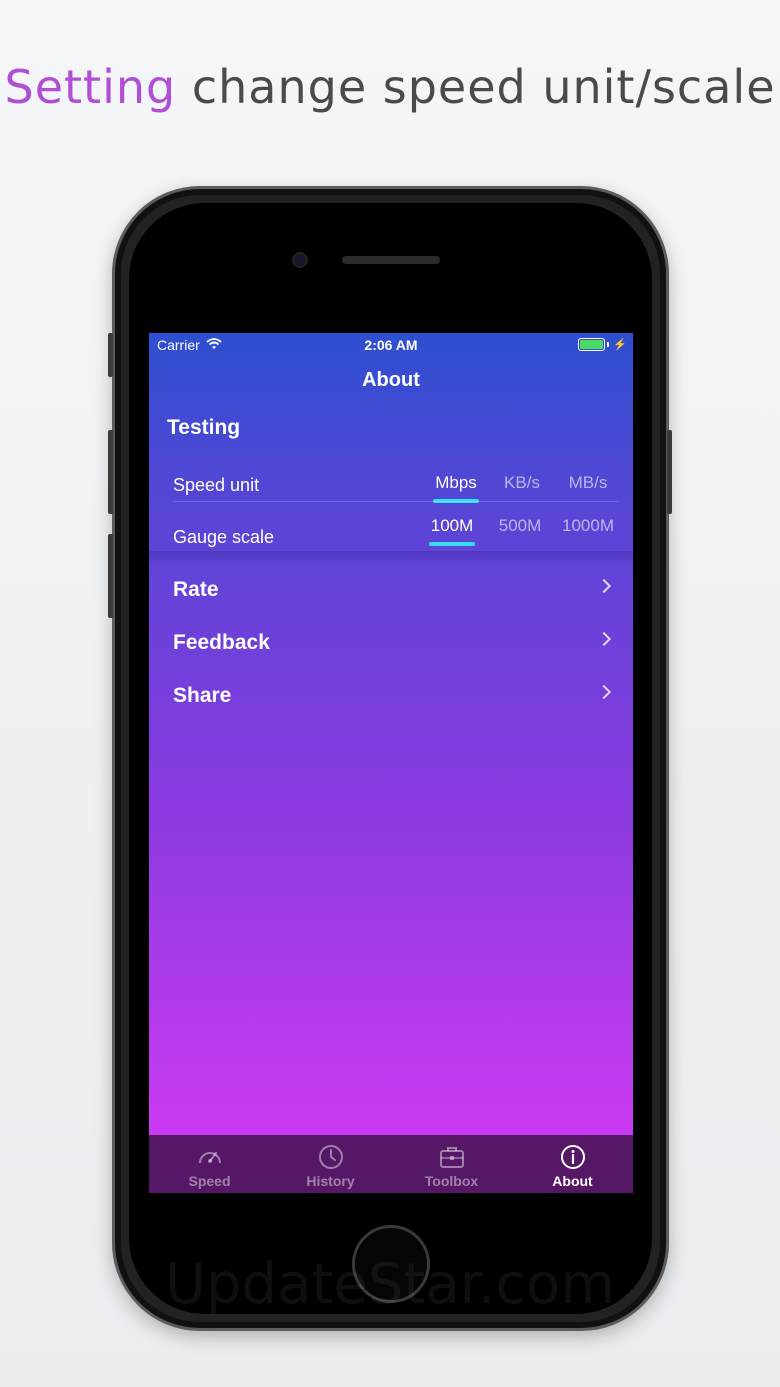 The height and width of the screenshot is (1387, 780). I want to click on speed-unit-option-kbs: KB/s, so click(522, 483).